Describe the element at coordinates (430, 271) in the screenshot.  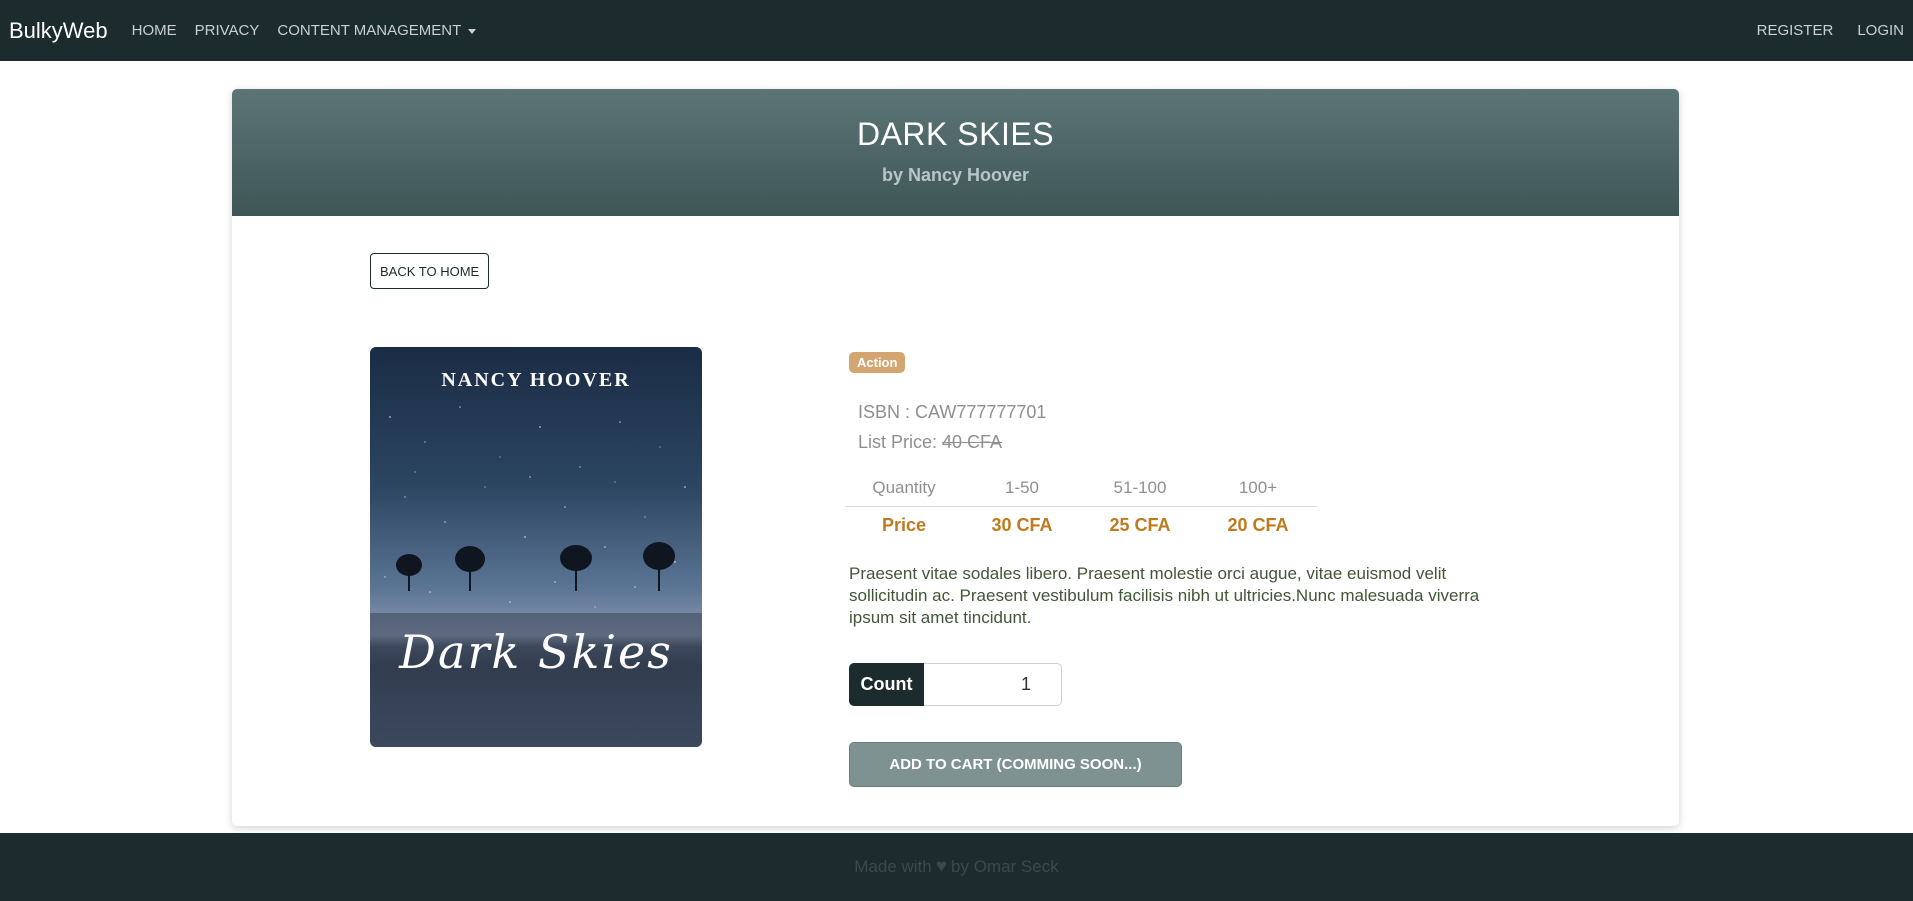
I see `back-to-home-button: BACK TO HOME` at that location.